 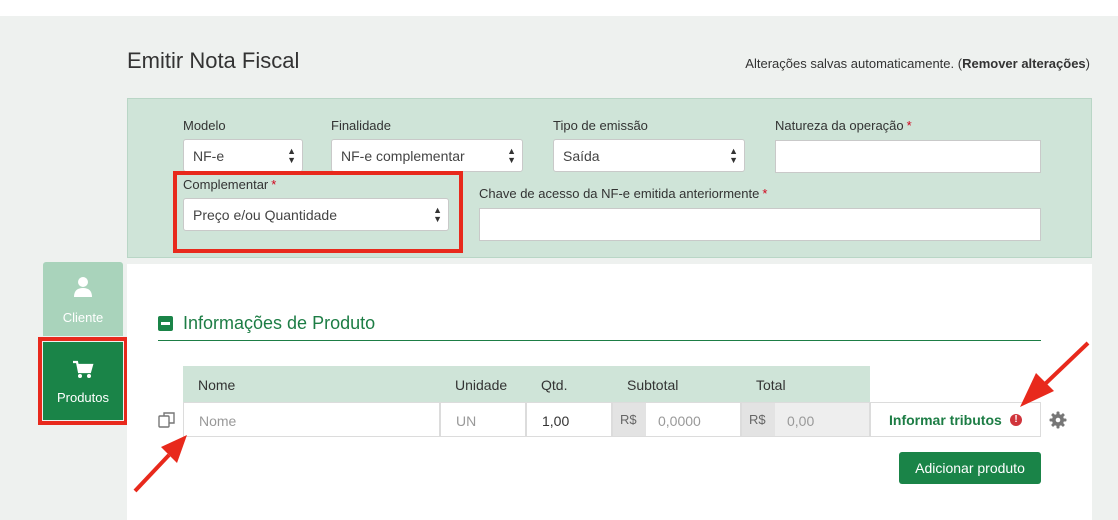 I want to click on tipo-emissao-label: Tipo de emissão, so click(x=600, y=125).